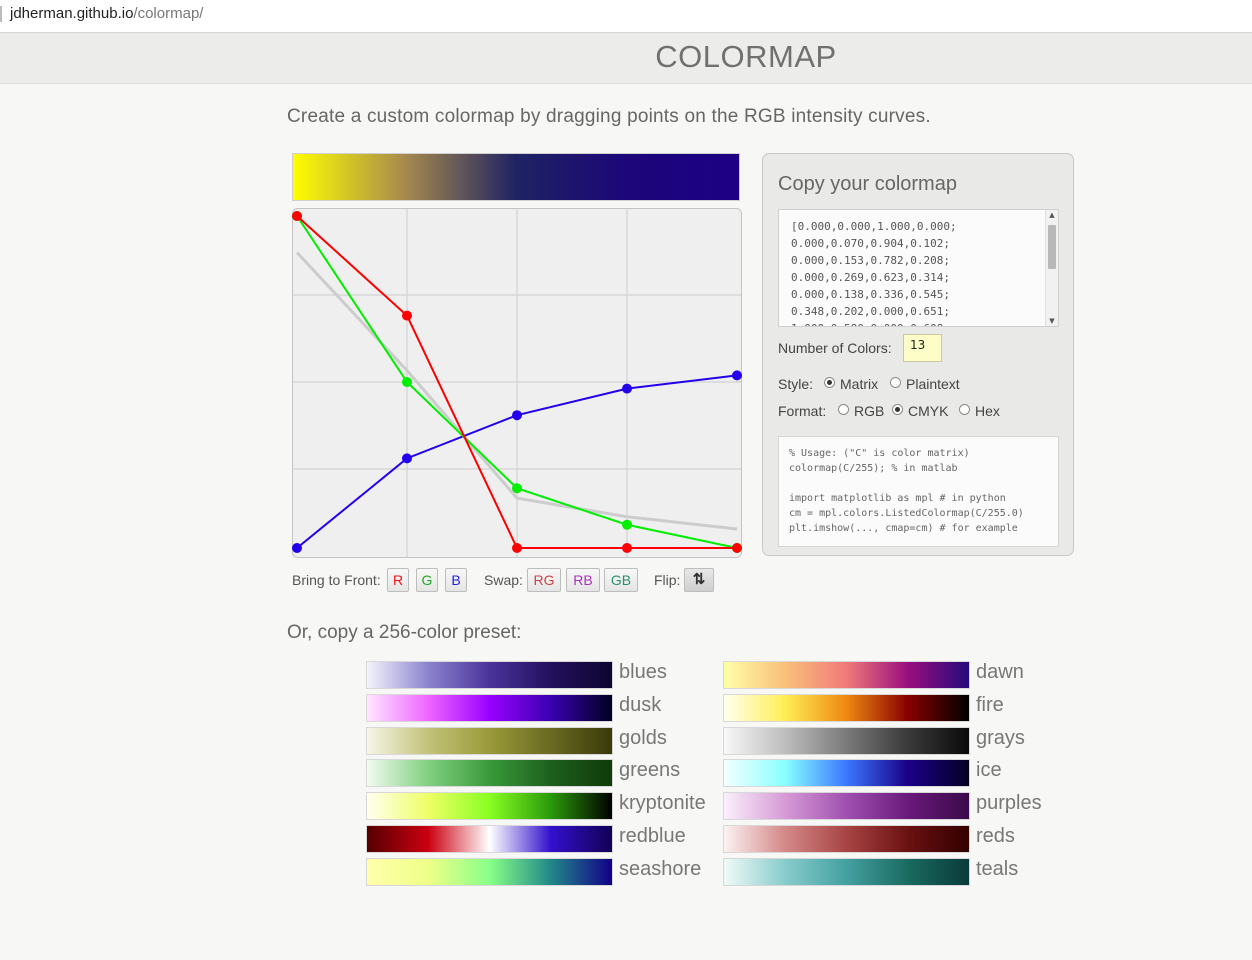  Describe the element at coordinates (489, 741) in the screenshot. I see `preset-golds-bar` at that location.